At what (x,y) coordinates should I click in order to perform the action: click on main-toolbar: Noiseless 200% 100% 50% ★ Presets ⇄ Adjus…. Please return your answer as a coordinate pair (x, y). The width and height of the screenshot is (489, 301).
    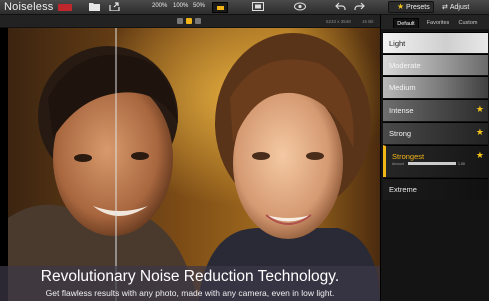
    Looking at the image, I should click on (244, 7).